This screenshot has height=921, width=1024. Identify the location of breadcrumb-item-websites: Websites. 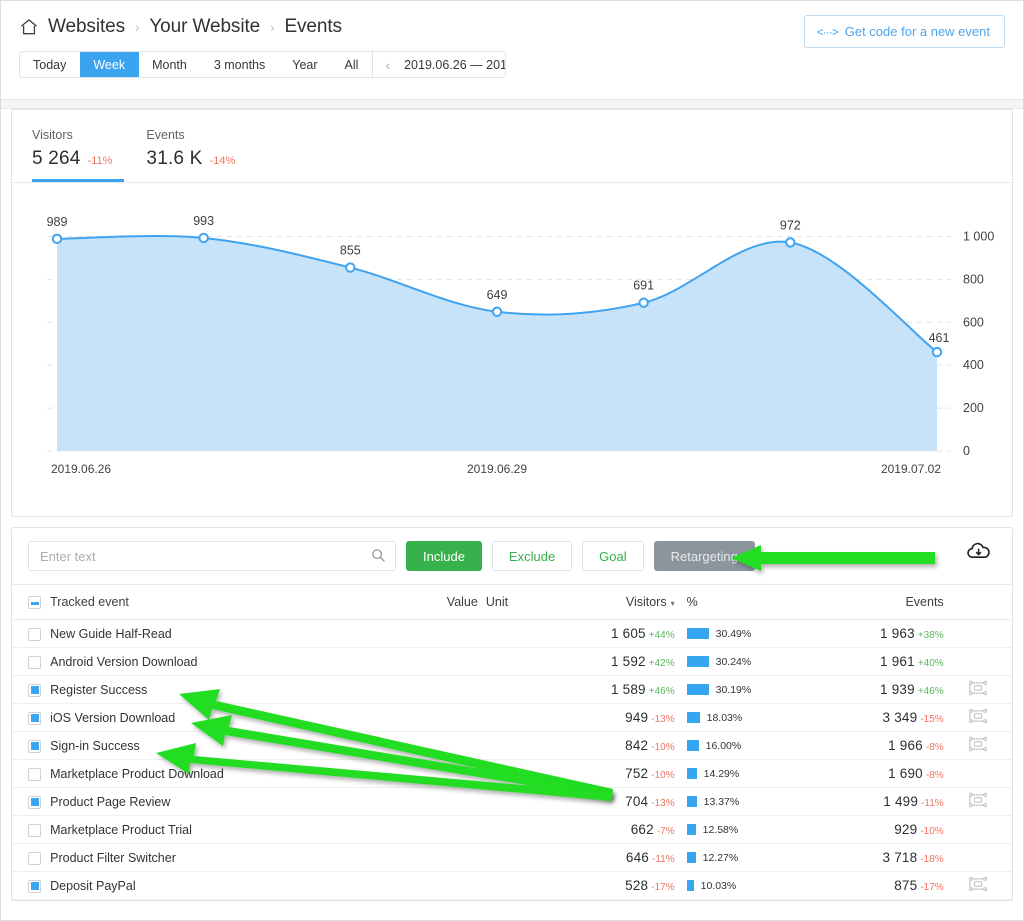
(86, 27).